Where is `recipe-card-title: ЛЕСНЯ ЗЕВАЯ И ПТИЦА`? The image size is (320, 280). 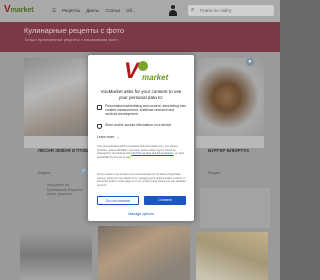 recipe-card-title: ЛЕСНЯ ЗЕВАЯ И ПТИЦА is located at coordinates (65, 150).